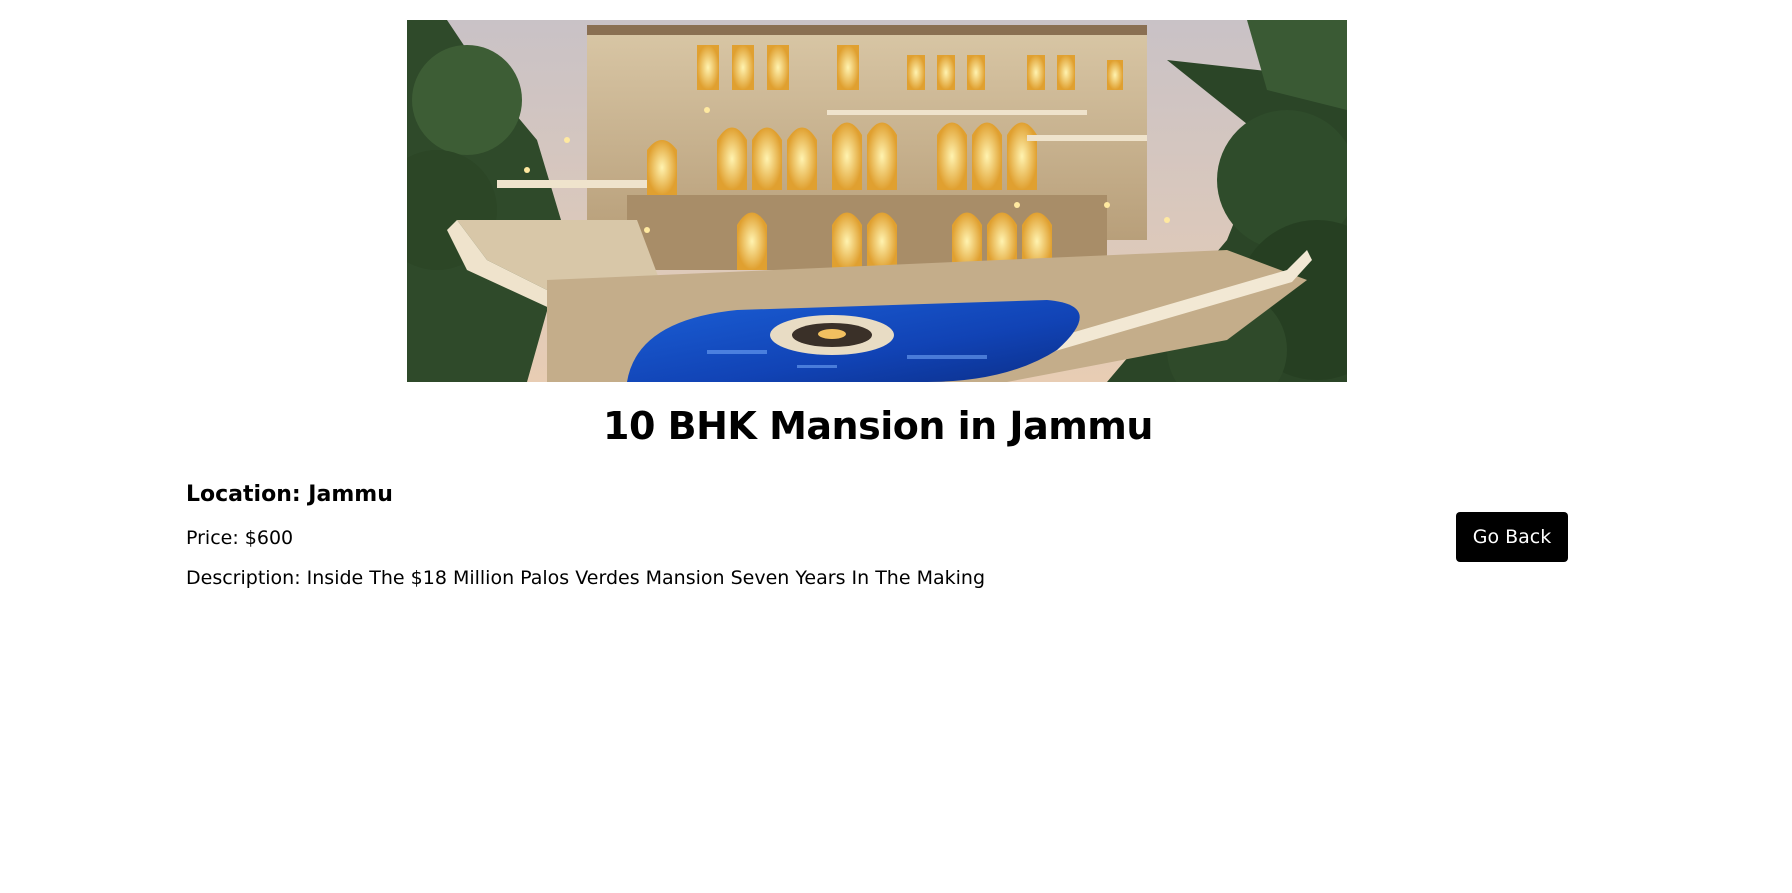  What do you see at coordinates (1512, 537) in the screenshot?
I see `go-back-button: Go Back` at bounding box center [1512, 537].